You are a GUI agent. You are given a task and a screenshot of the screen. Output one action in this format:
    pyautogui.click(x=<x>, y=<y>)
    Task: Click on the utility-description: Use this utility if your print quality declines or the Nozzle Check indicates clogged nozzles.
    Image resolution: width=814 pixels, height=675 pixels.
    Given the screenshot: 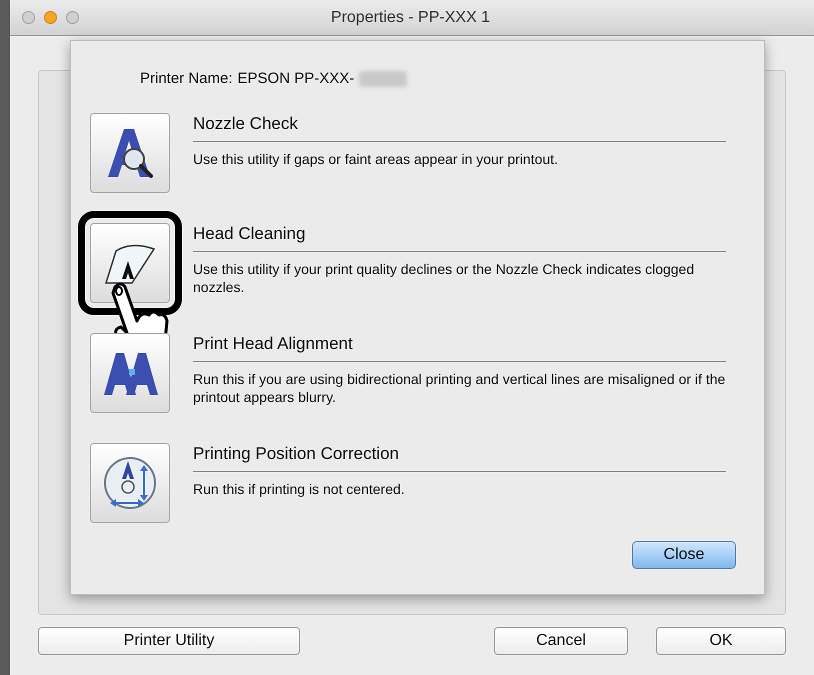 What is the action you would take?
    pyautogui.click(x=444, y=278)
    